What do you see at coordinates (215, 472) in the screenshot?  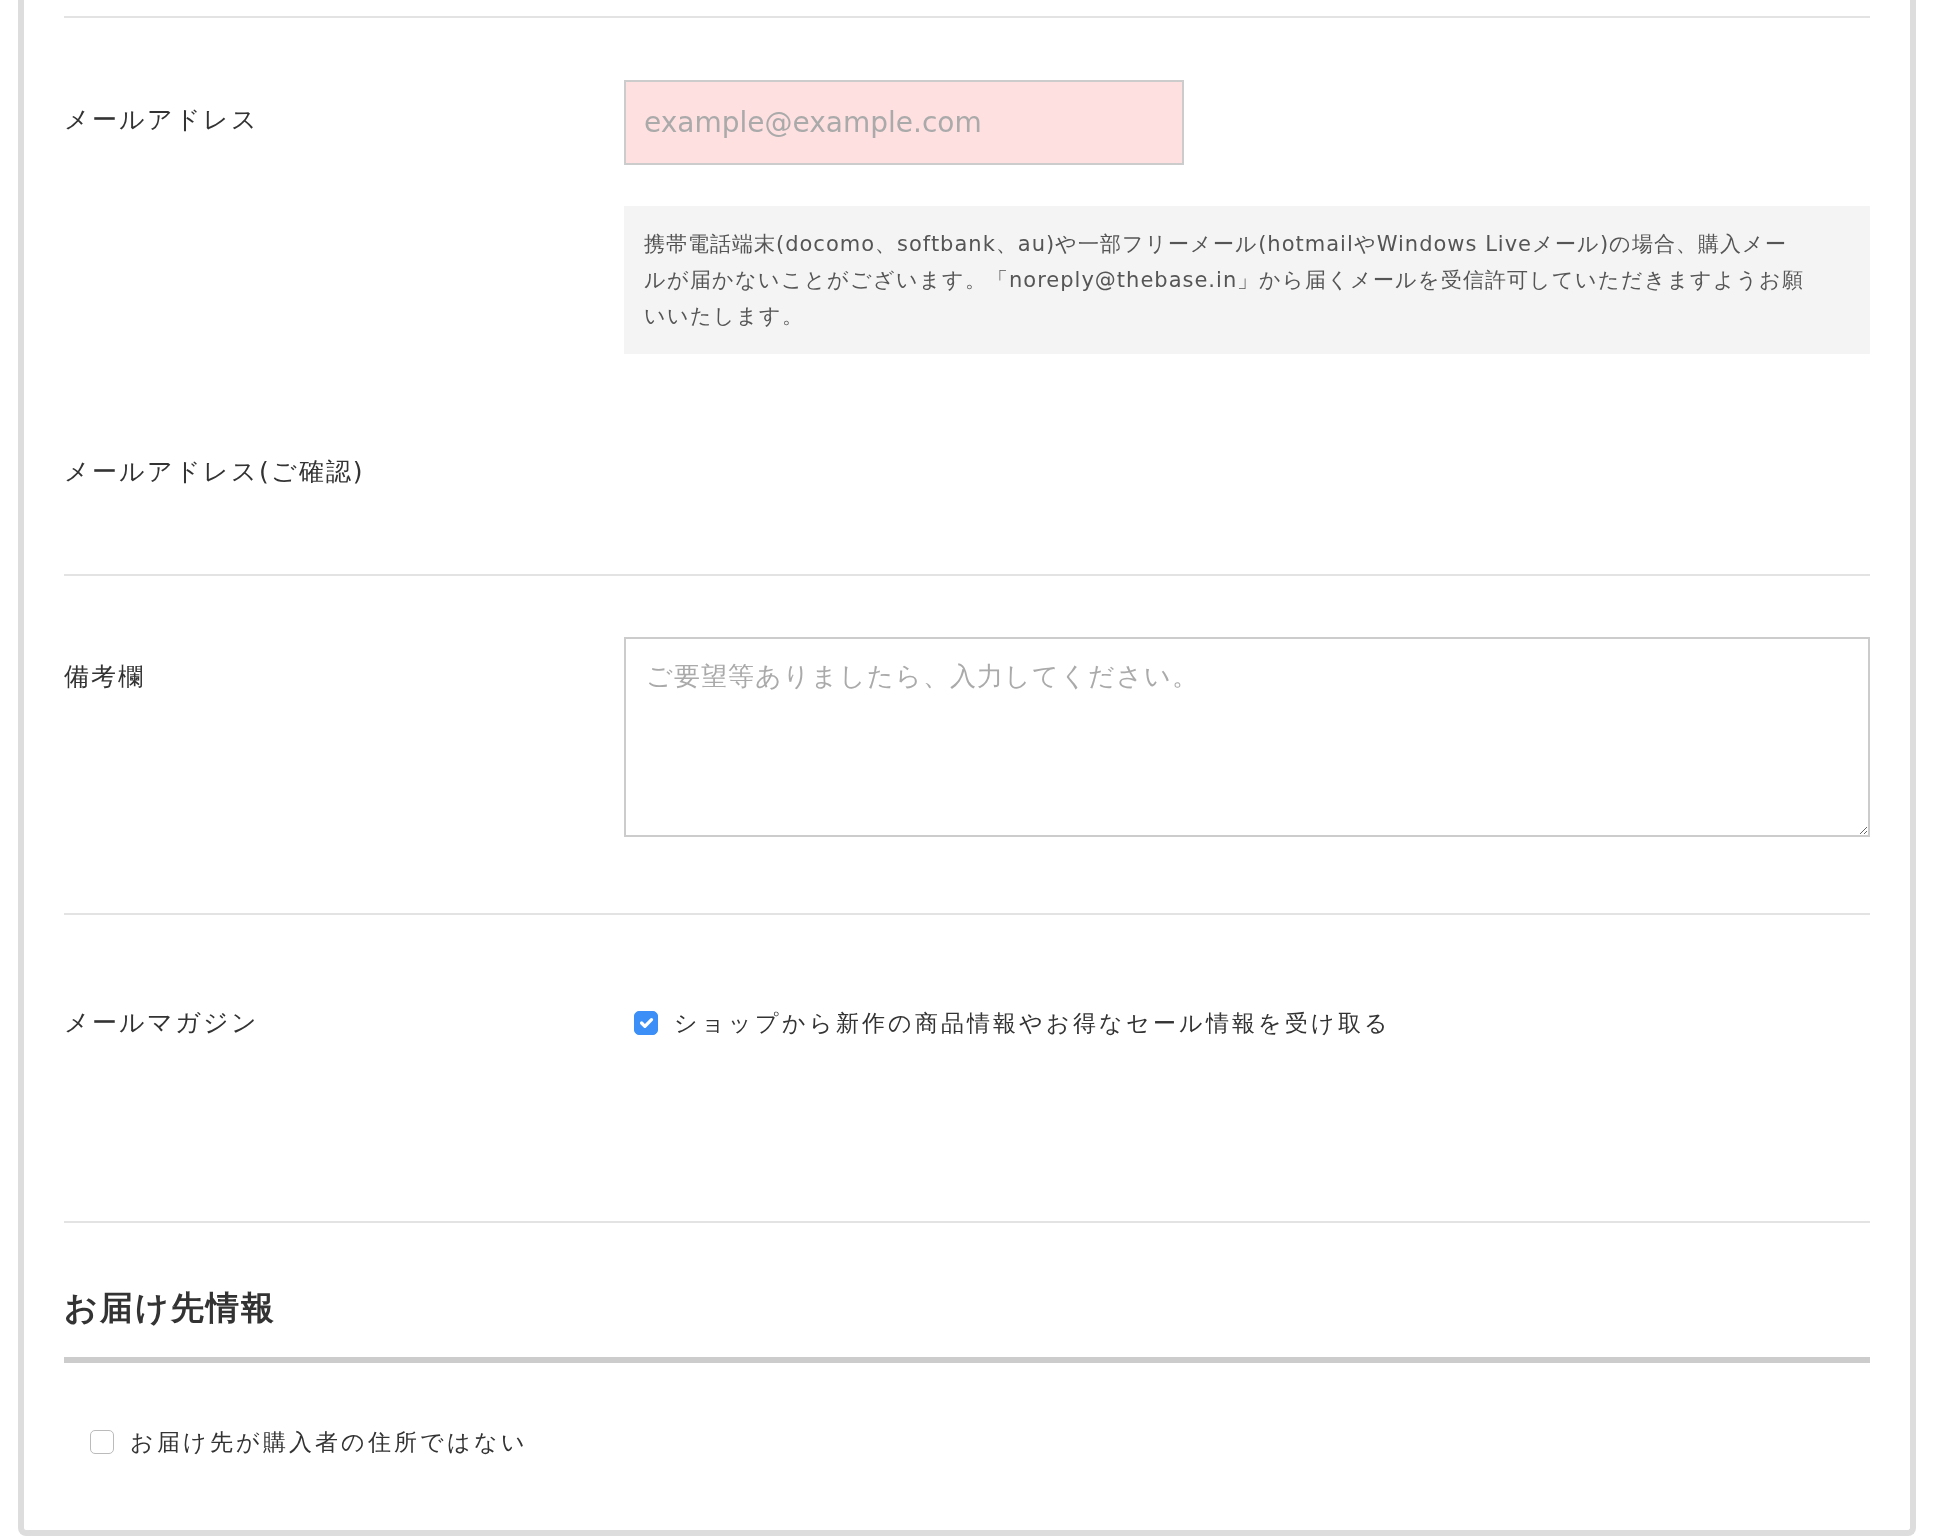 I see `field-label: メールアドレス(ご確認)` at bounding box center [215, 472].